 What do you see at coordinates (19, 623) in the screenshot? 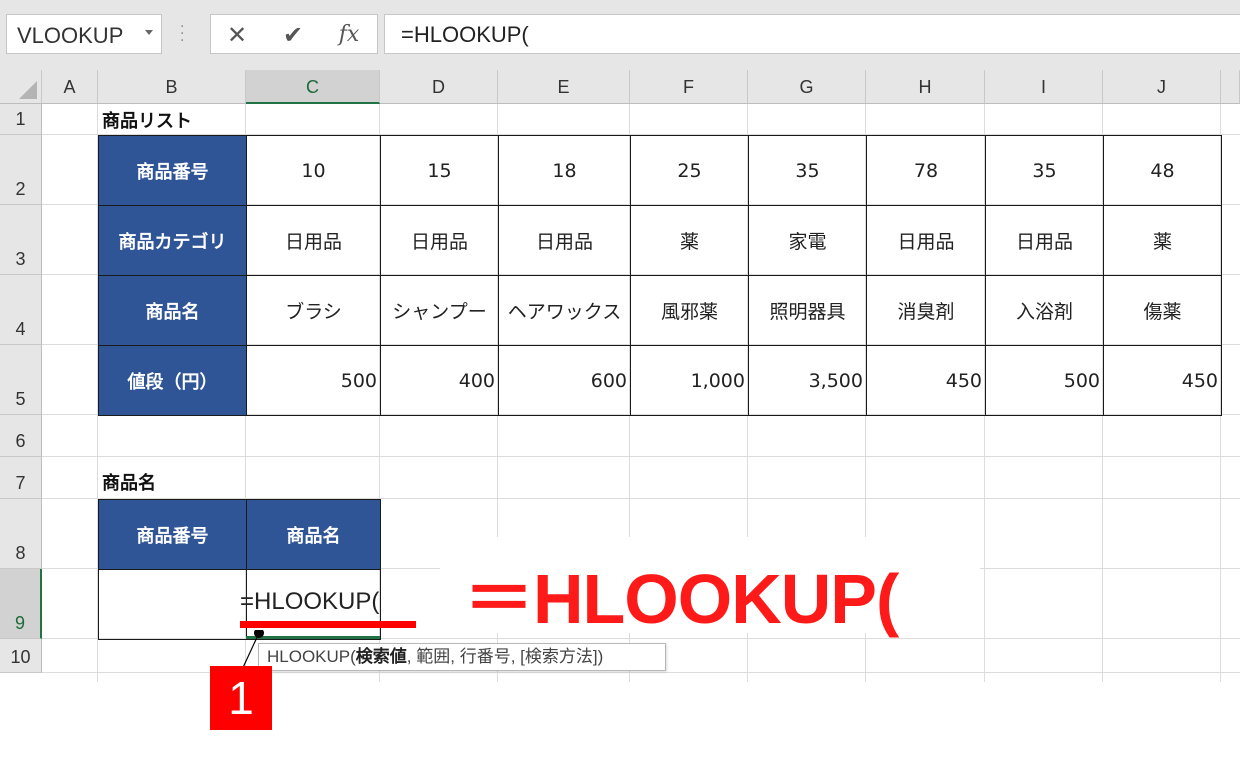
I see `row-number: 9` at bounding box center [19, 623].